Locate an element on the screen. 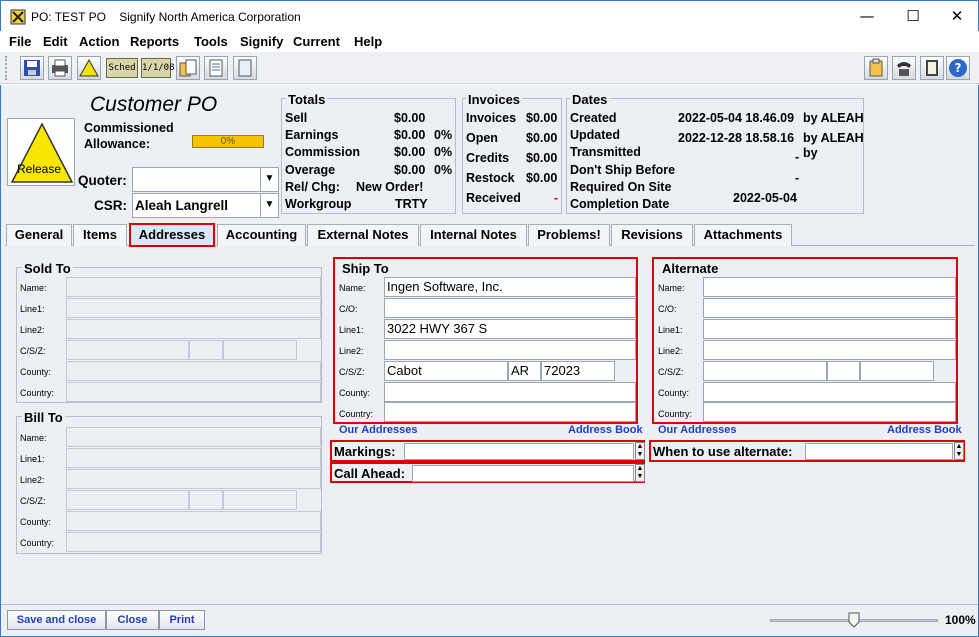 The height and width of the screenshot is (637, 979). alternate-address-book-link: Address Book is located at coordinates (924, 430).